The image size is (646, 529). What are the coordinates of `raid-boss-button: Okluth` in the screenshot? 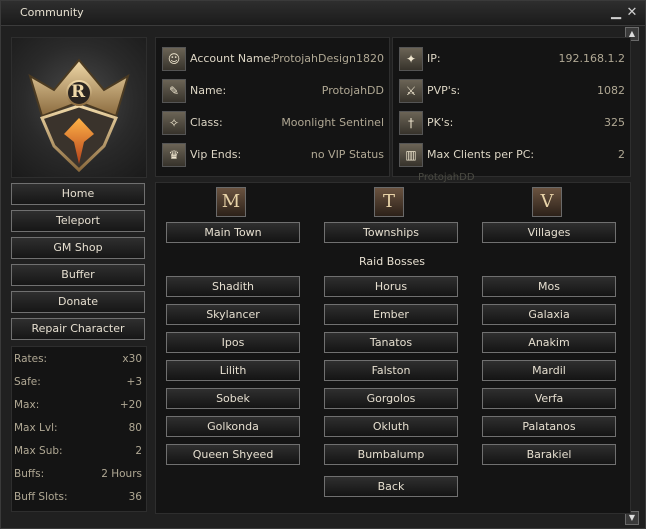 It's located at (391, 426).